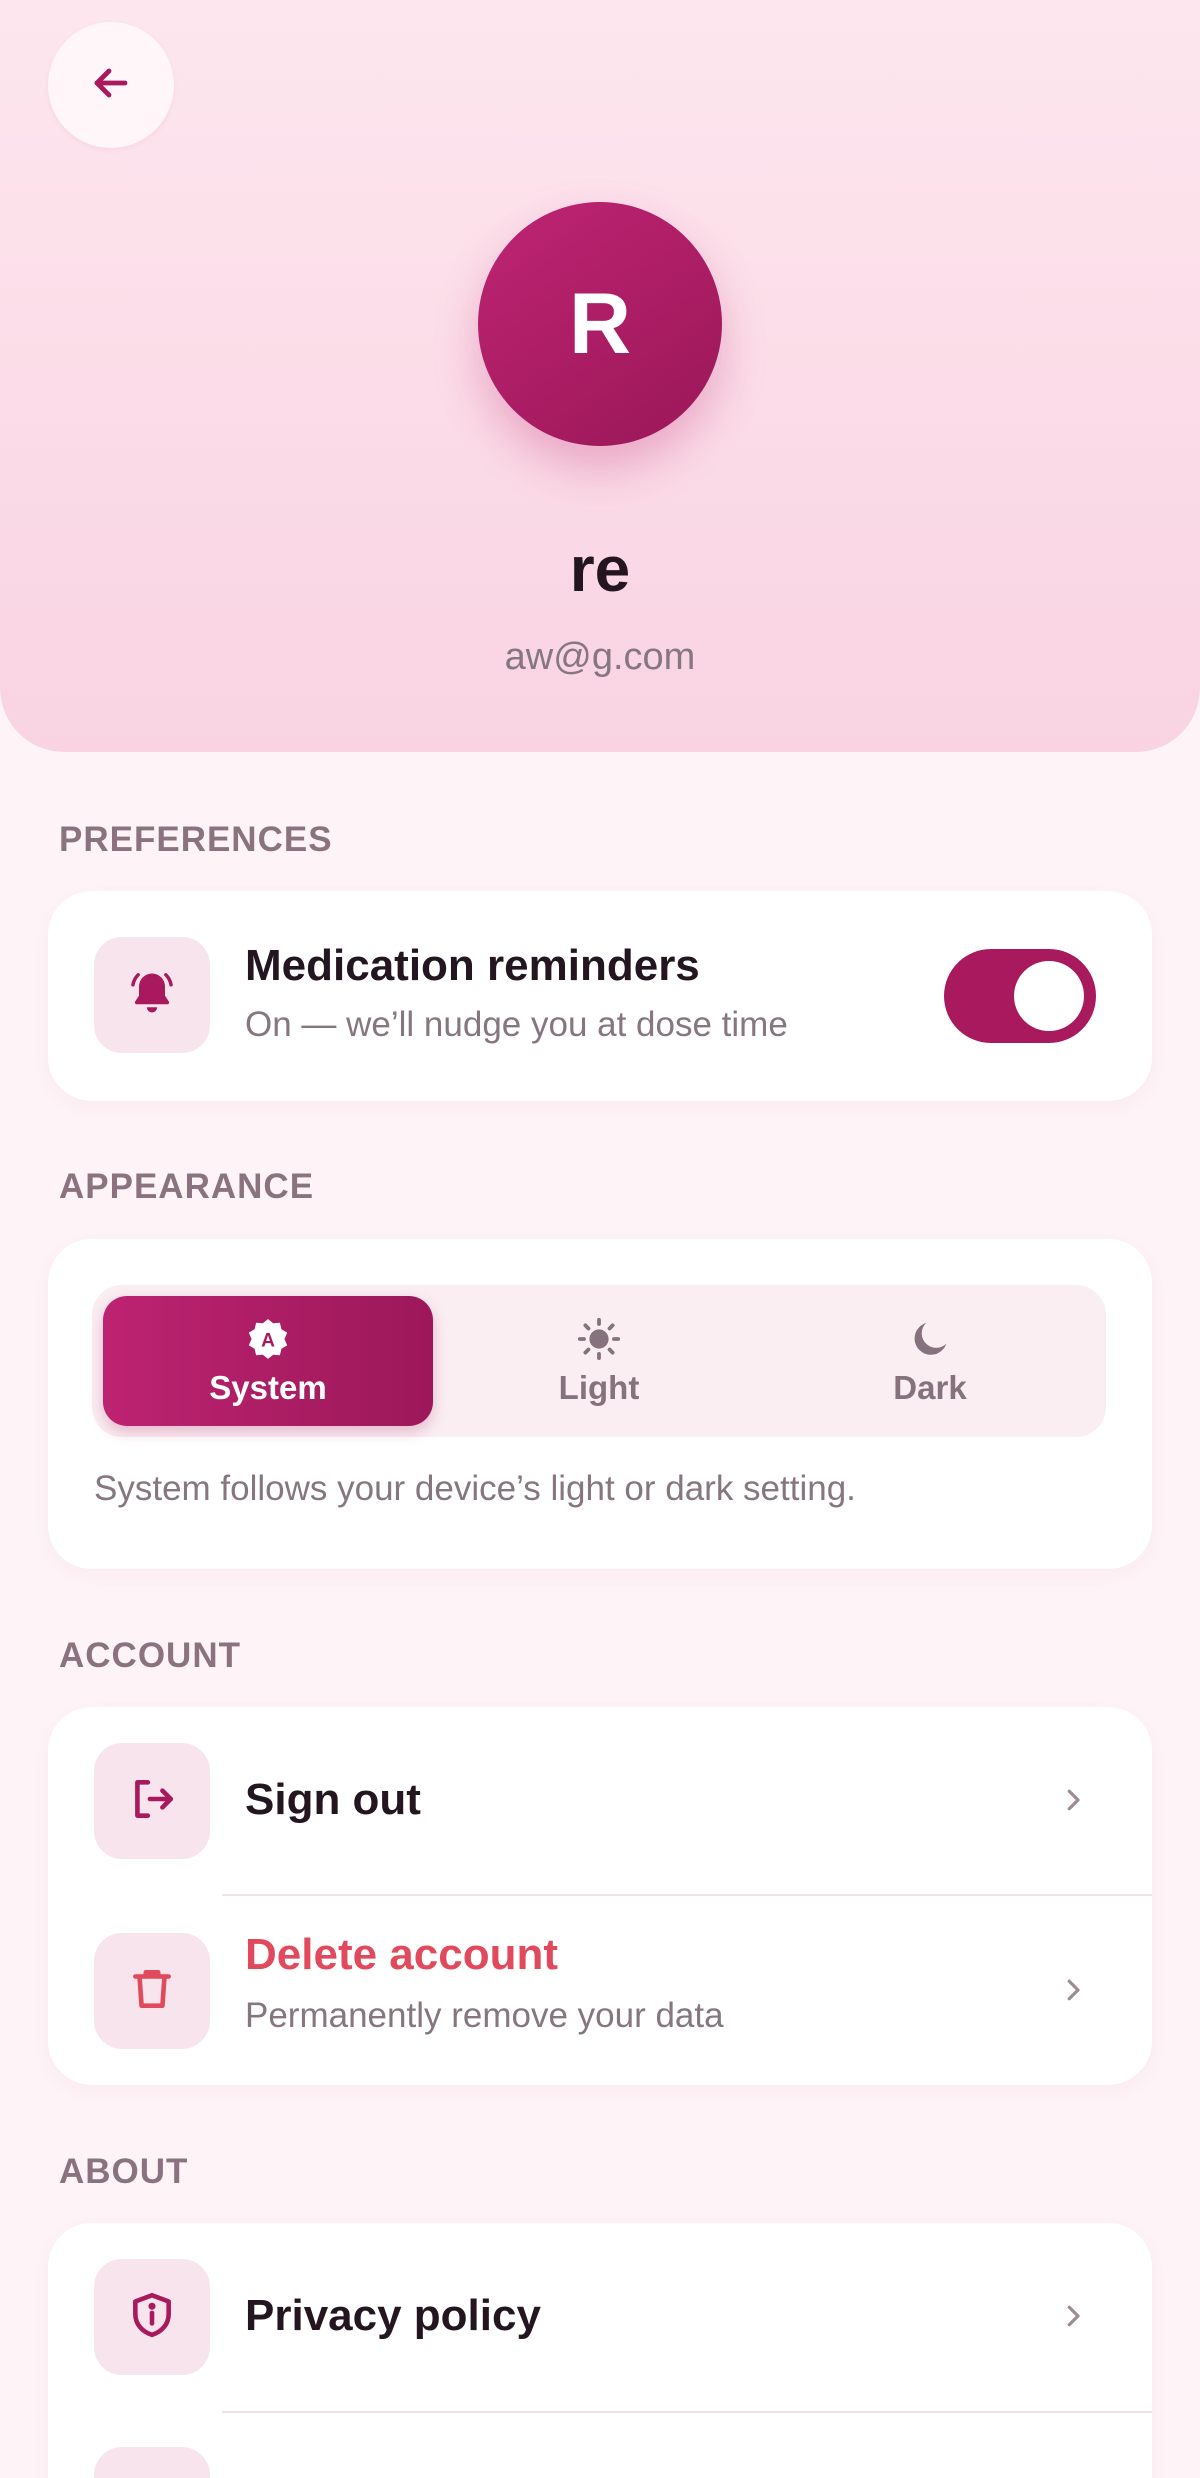 The height and width of the screenshot is (2478, 1200). Describe the element at coordinates (600, 657) in the screenshot. I see `profile-email: aw@g.com` at that location.